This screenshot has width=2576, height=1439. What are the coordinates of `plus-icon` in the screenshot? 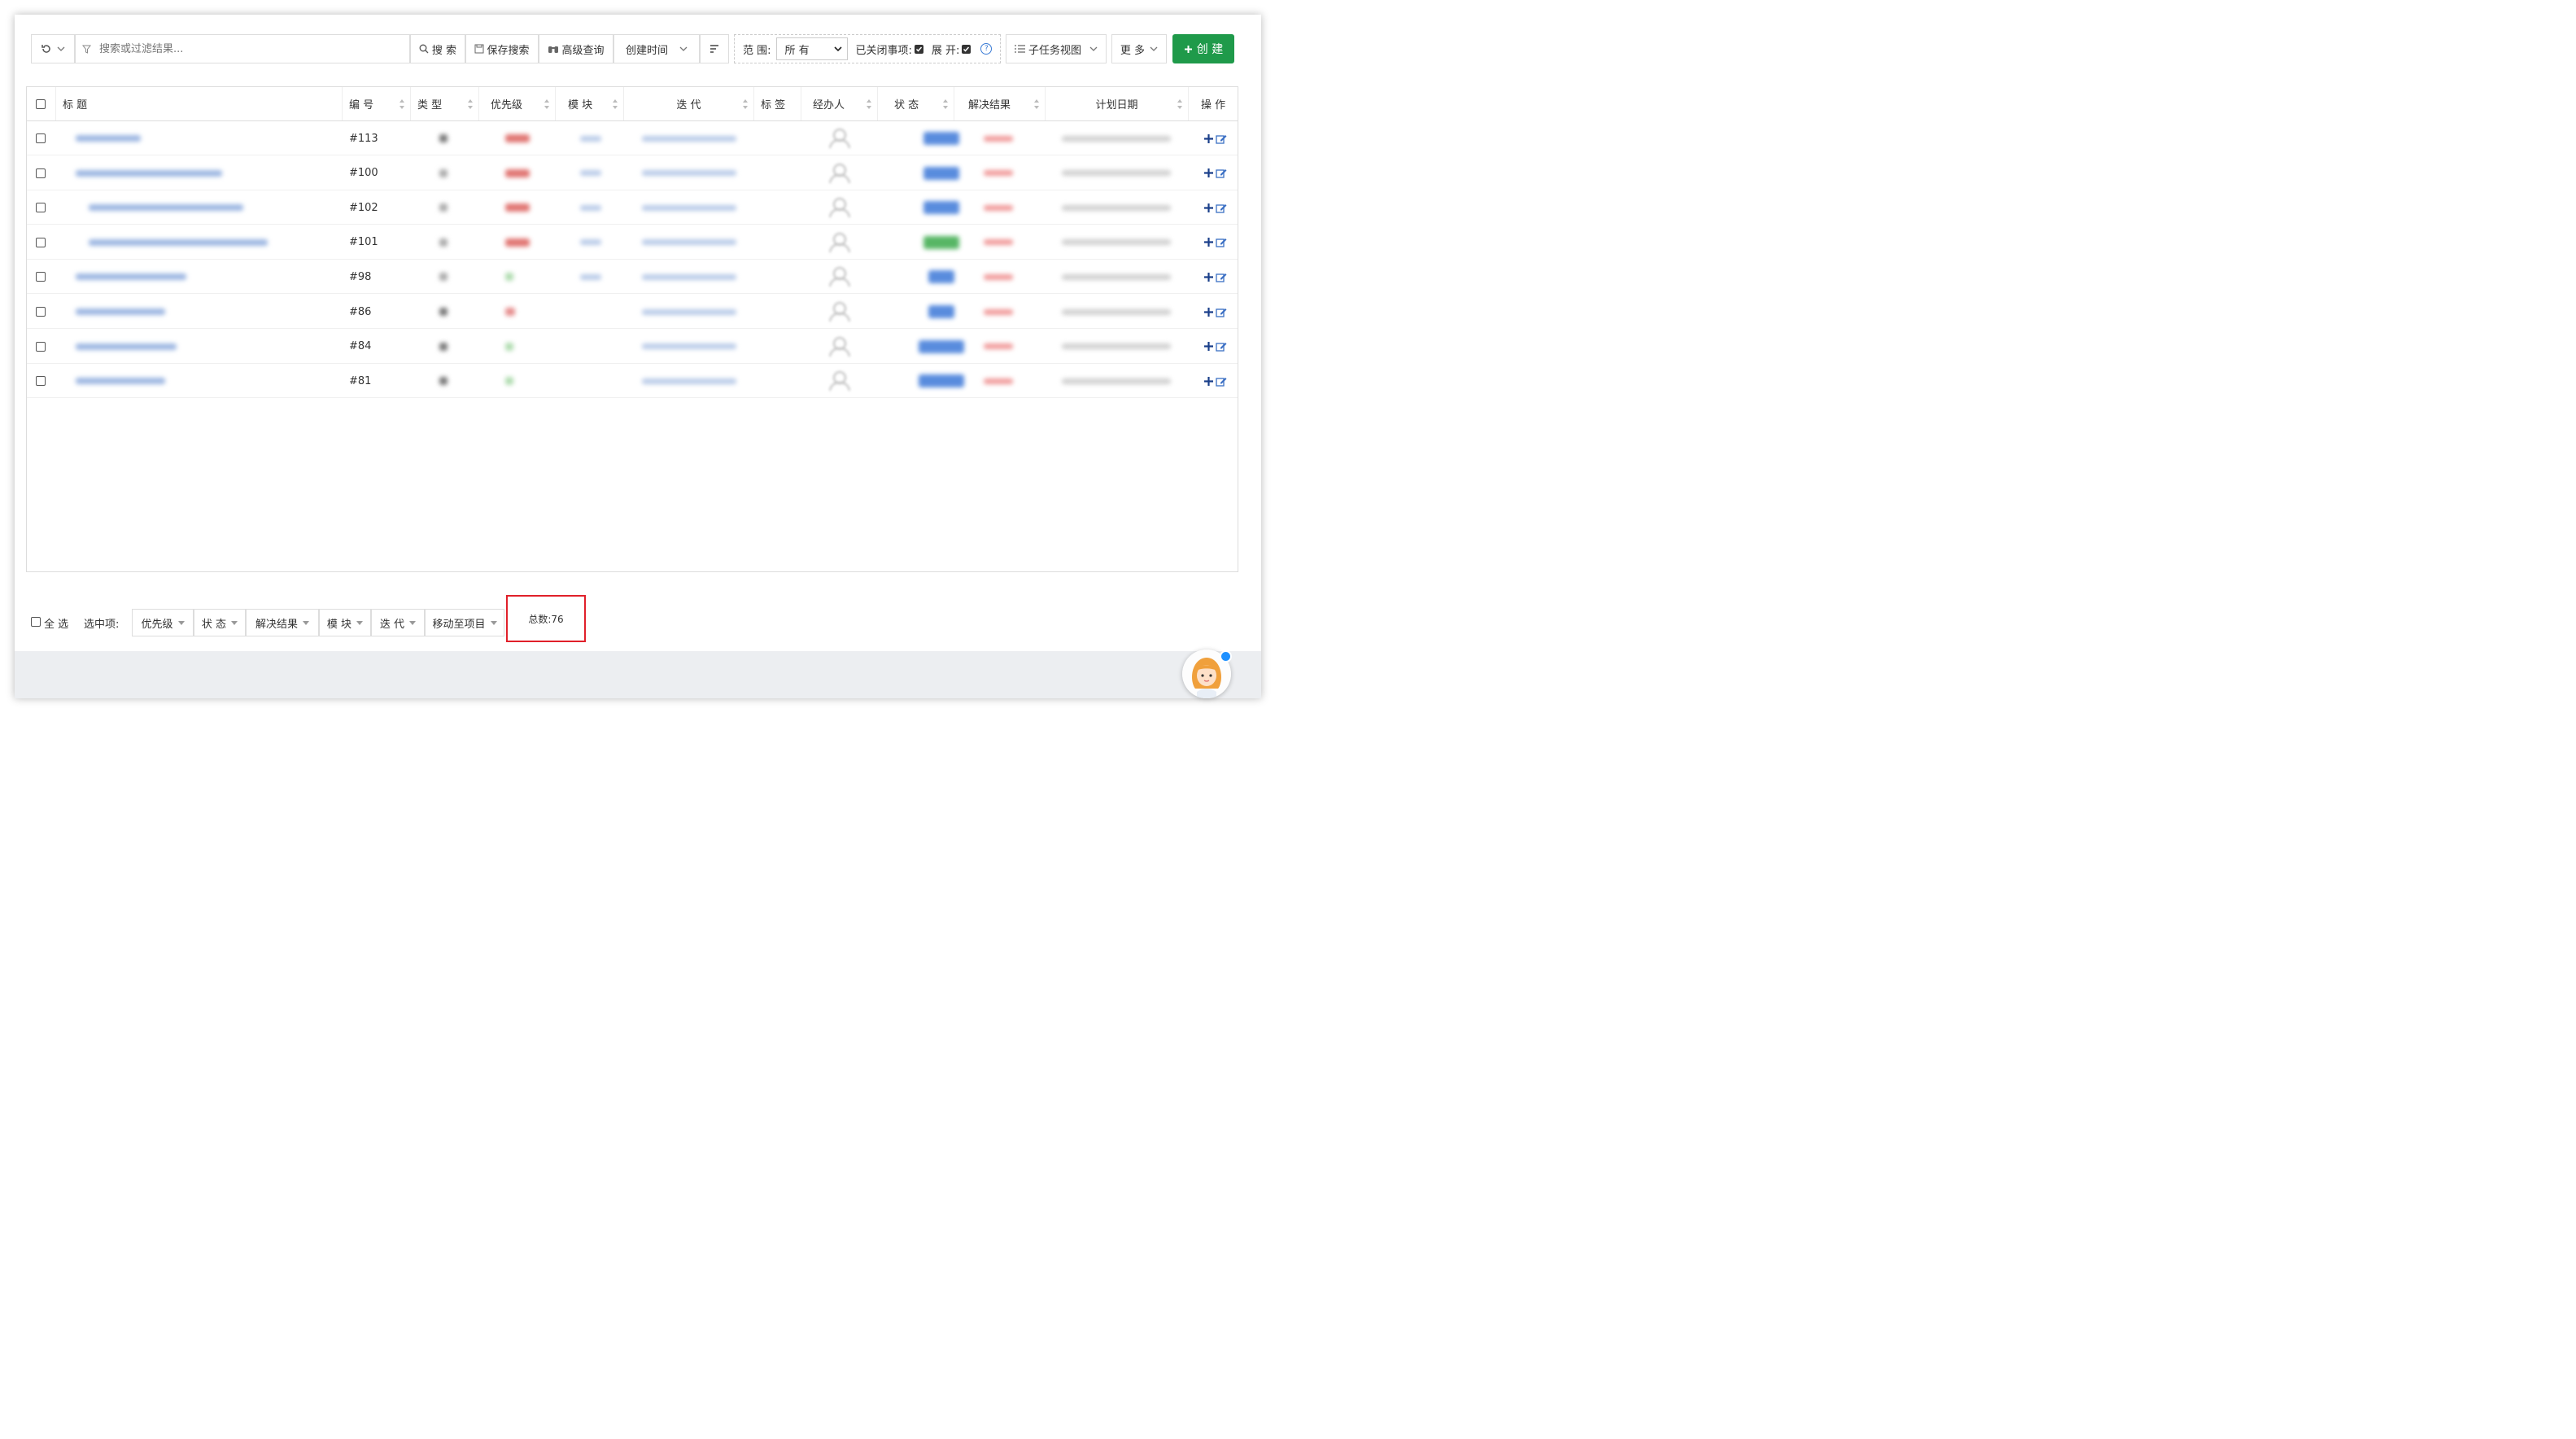 It's located at (1188, 49).